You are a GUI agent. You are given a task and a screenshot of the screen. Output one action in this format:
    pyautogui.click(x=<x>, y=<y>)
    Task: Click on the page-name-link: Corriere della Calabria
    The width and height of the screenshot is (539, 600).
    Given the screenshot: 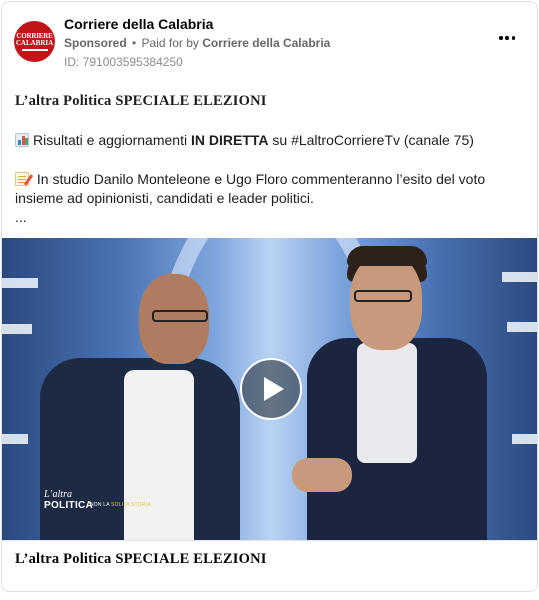 What is the action you would take?
    pyautogui.click(x=138, y=24)
    